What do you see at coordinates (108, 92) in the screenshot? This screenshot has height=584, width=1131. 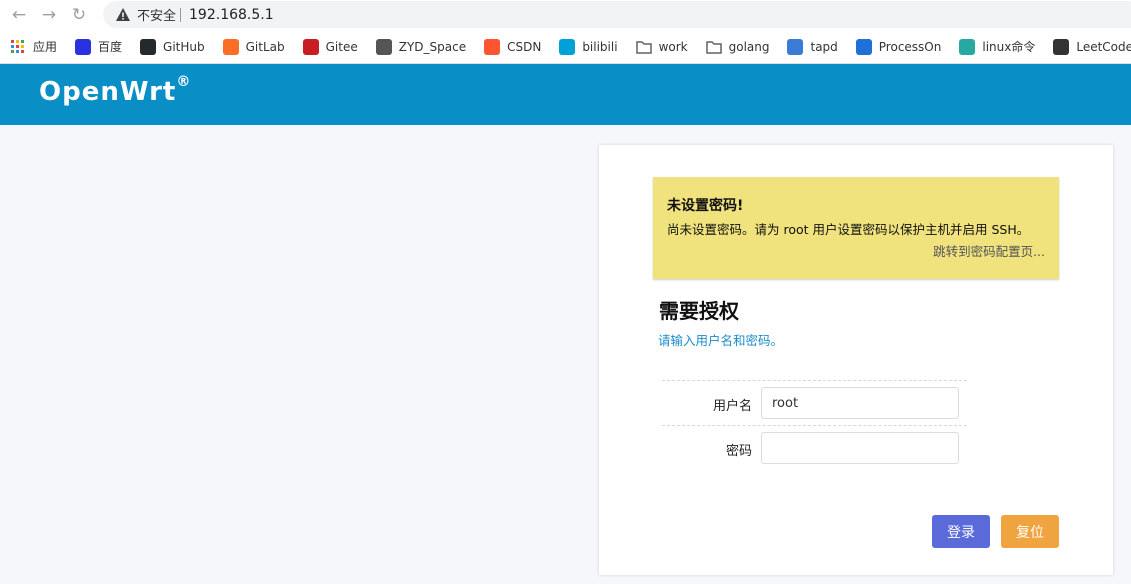 I see `brand-name: OpenWrt` at bounding box center [108, 92].